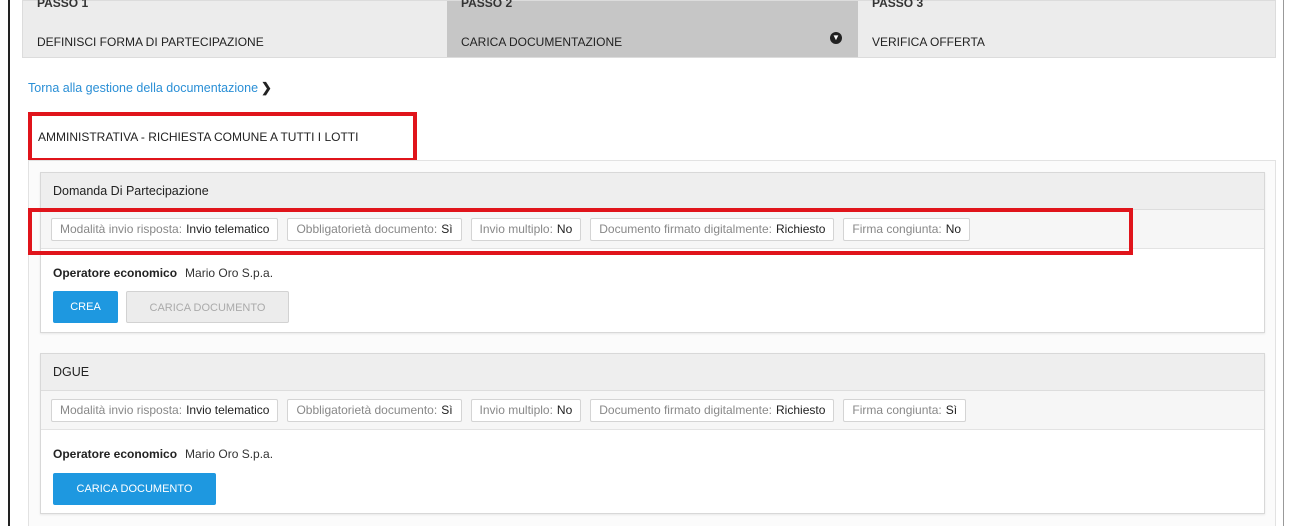 The image size is (1290, 526). Describe the element at coordinates (580, 231) in the screenshot. I see `meta-row-highlight` at that location.